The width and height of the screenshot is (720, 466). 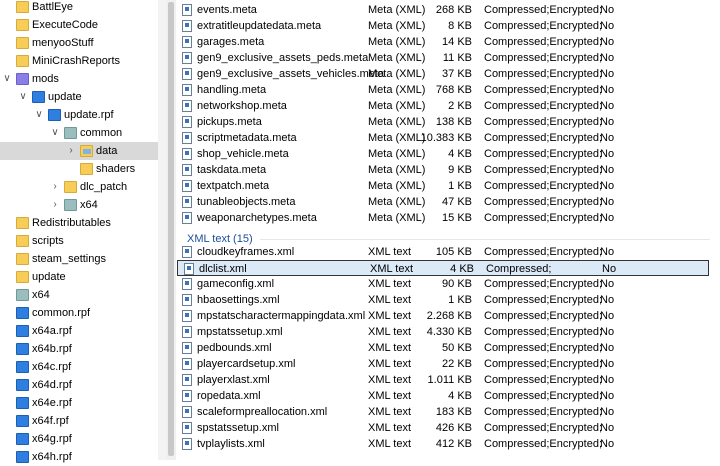 I want to click on tree-item-x64f-rpf: x64f.rpf, so click(x=79, y=421).